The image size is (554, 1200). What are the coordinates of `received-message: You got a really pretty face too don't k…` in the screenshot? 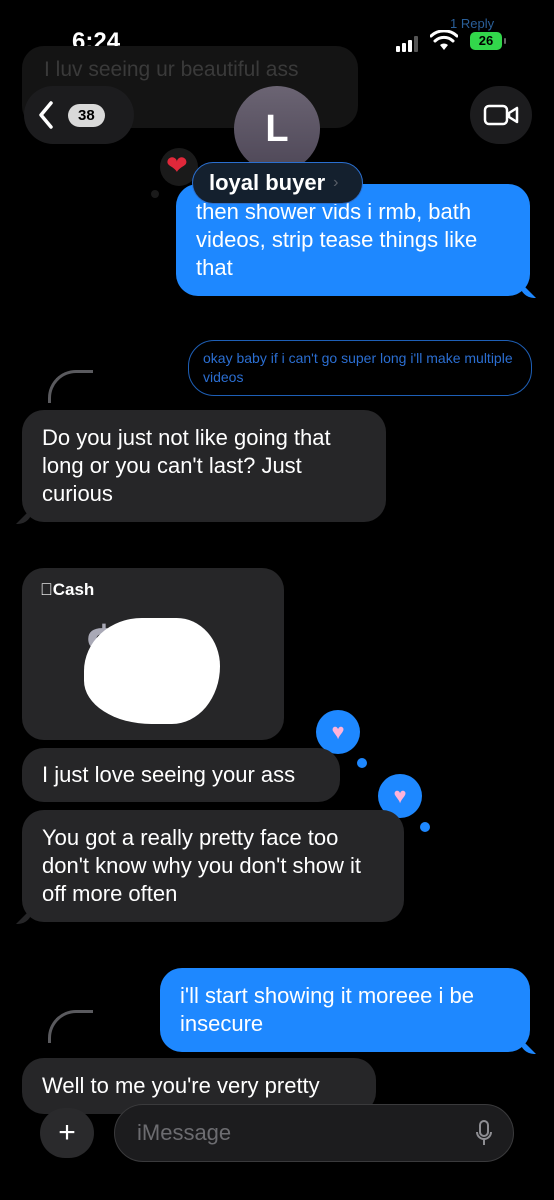 It's located at (213, 866).